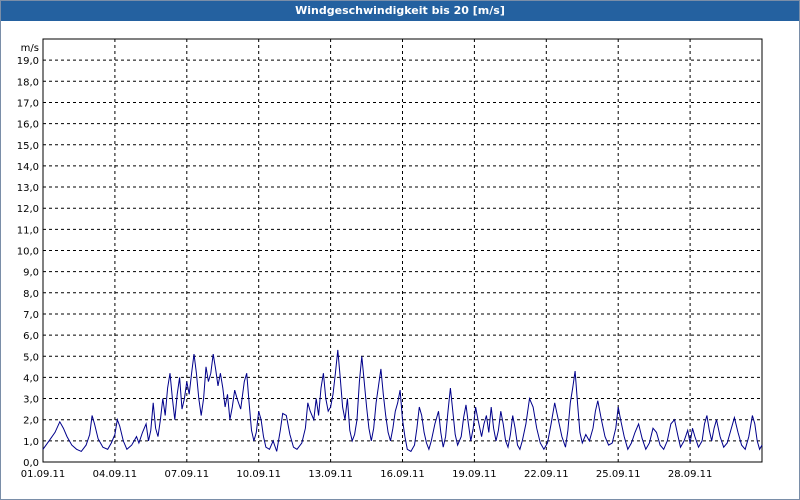 This screenshot has height=500, width=800. Describe the element at coordinates (28, 167) in the screenshot. I see `y-tick-label: 14,0` at that location.